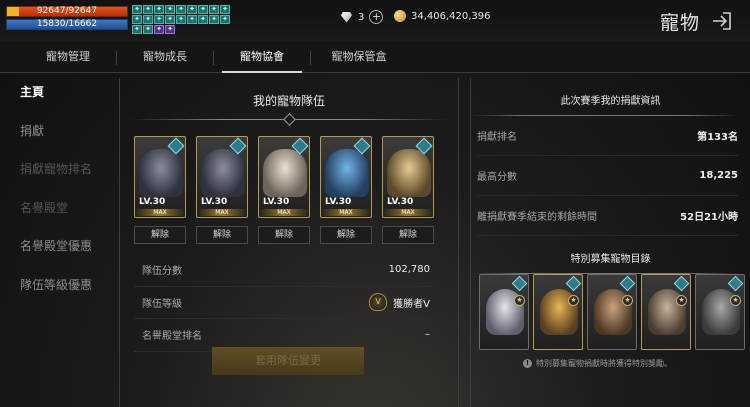 Image resolution: width=750 pixels, height=407 pixels. What do you see at coordinates (537, 217) in the screenshot?
I see `time-remaining-label: 離捐獻賽季結束的剩餘時間` at bounding box center [537, 217].